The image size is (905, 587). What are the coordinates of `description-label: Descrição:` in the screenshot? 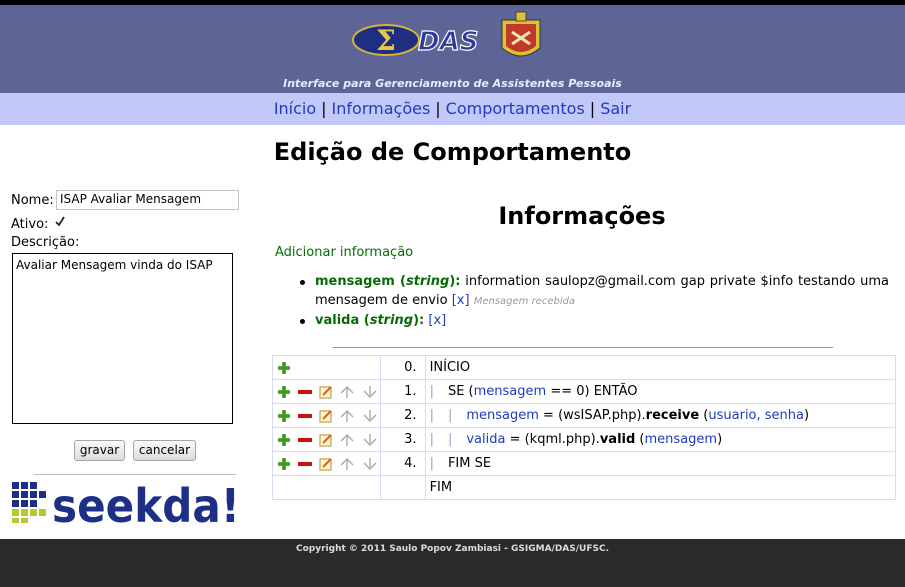 It's located at (45, 242).